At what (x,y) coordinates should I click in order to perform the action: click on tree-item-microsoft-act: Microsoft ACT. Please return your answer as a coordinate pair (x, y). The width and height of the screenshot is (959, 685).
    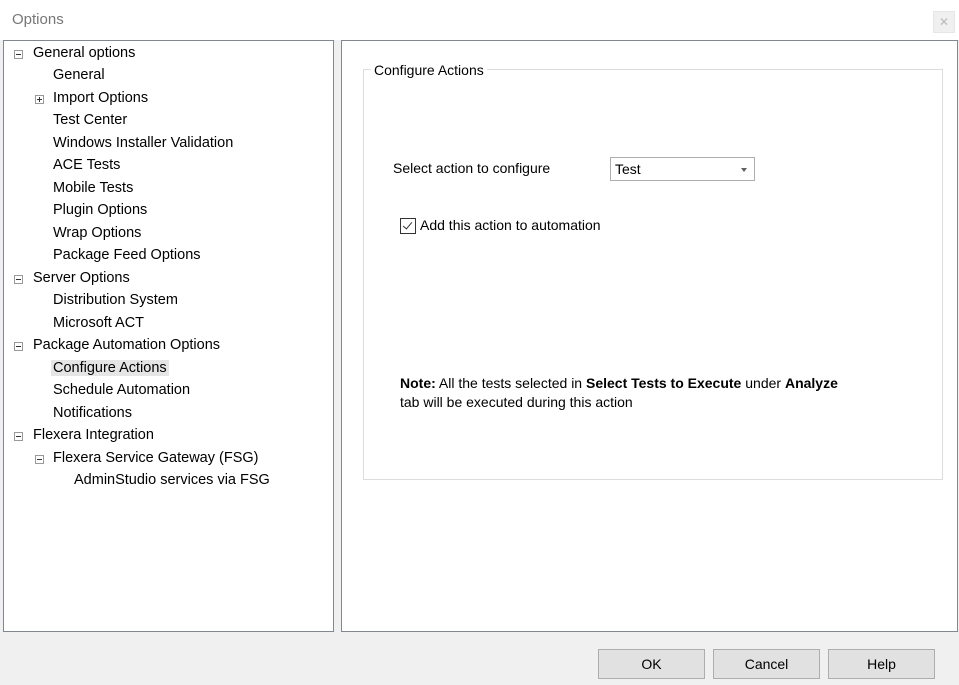
    Looking at the image, I should click on (98, 323).